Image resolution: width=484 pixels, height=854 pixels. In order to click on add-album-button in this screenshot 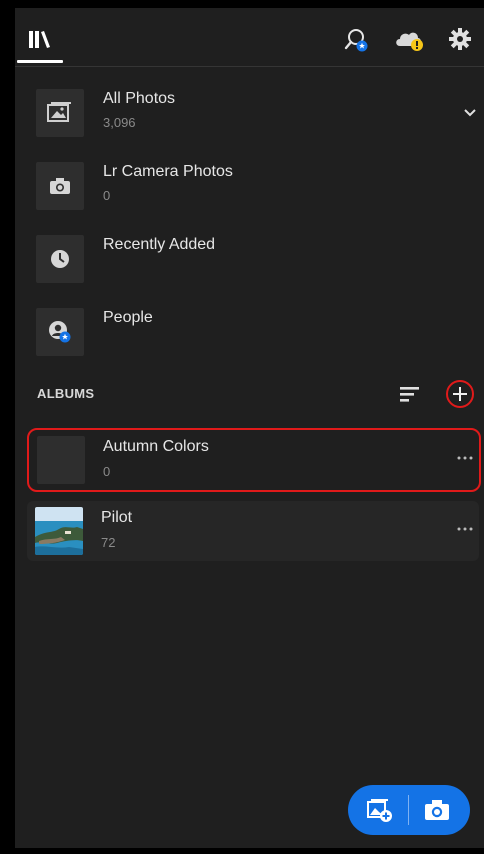, I will do `click(460, 394)`.